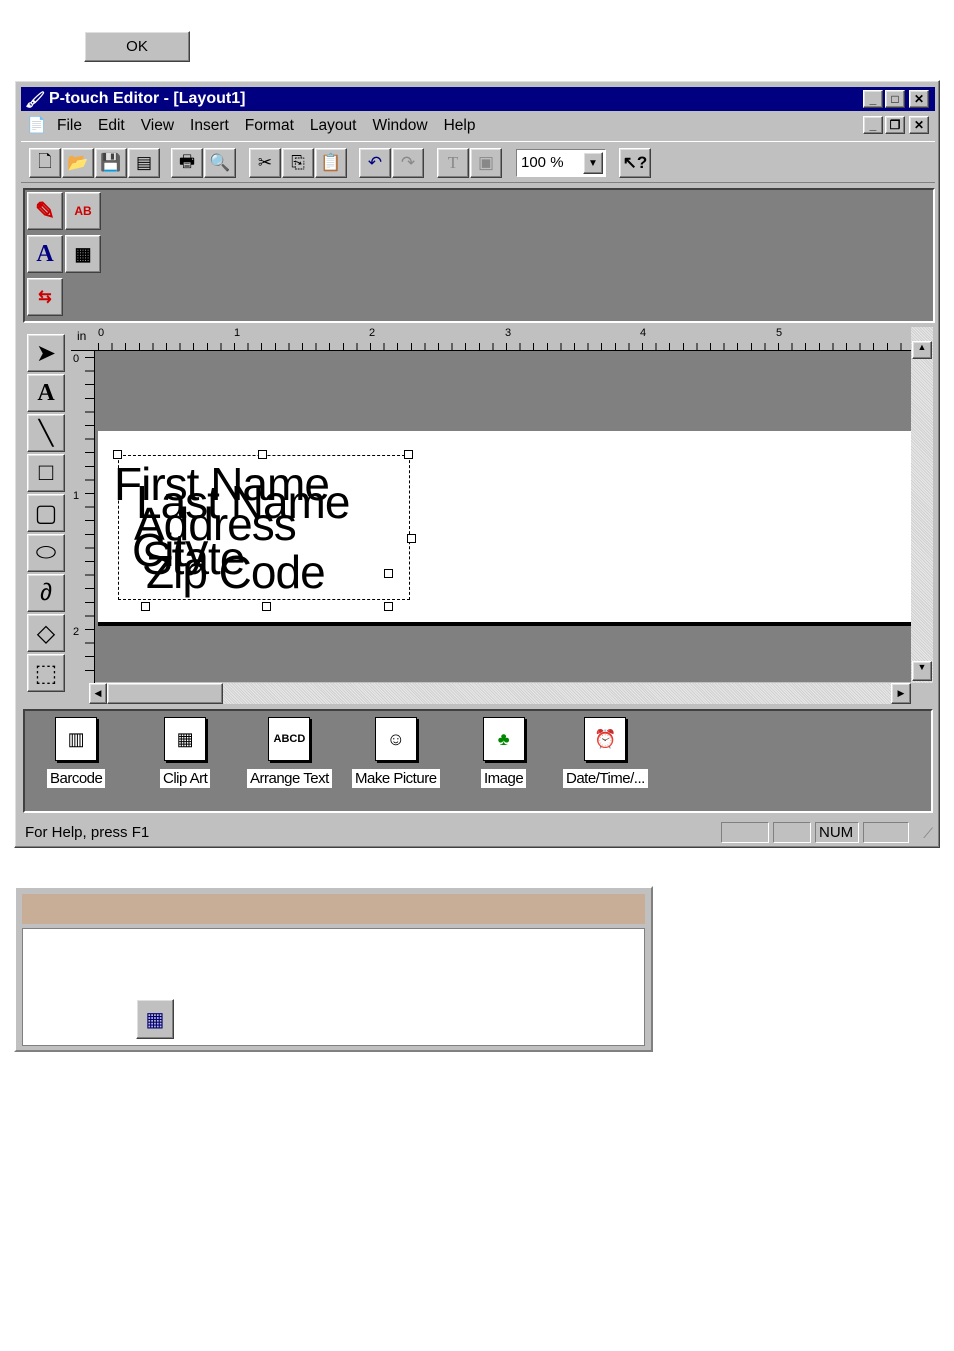 The height and width of the screenshot is (1351, 954). Describe the element at coordinates (331, 163) in the screenshot. I see `paste-icon: 📋` at that location.